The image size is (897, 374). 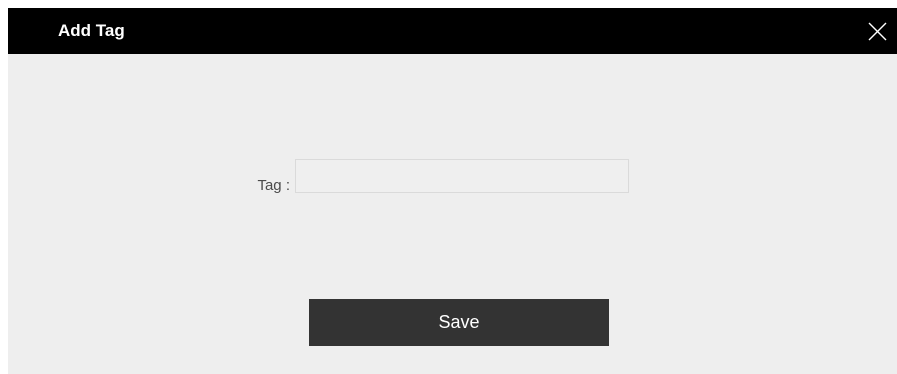 What do you see at coordinates (459, 322) in the screenshot?
I see `save-button: Save` at bounding box center [459, 322].